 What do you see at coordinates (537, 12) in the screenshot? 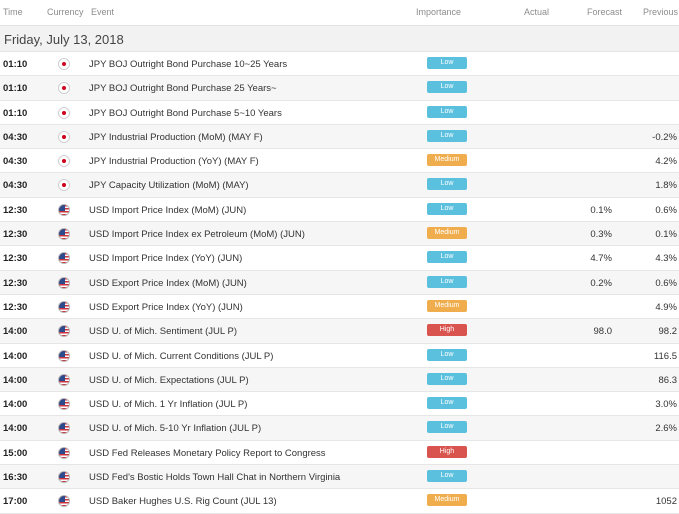
I see `column-header-actual: Actual` at bounding box center [537, 12].